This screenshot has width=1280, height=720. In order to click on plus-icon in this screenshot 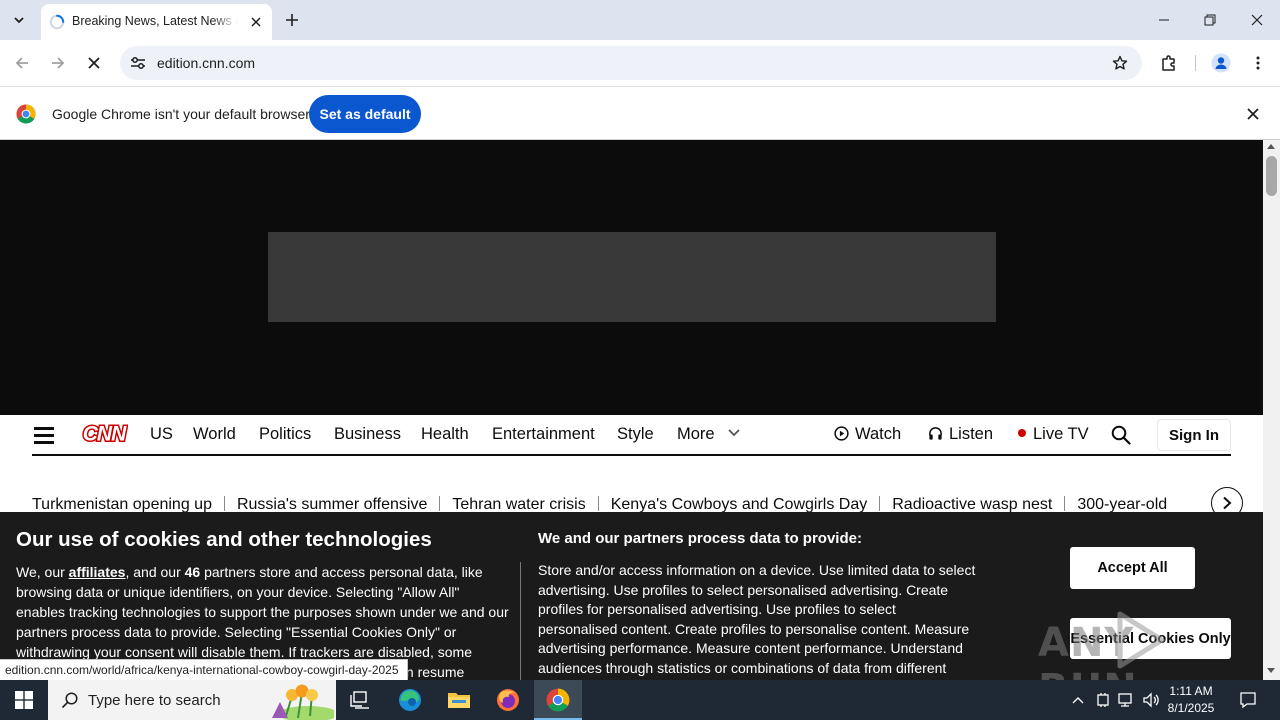, I will do `click(292, 20)`.